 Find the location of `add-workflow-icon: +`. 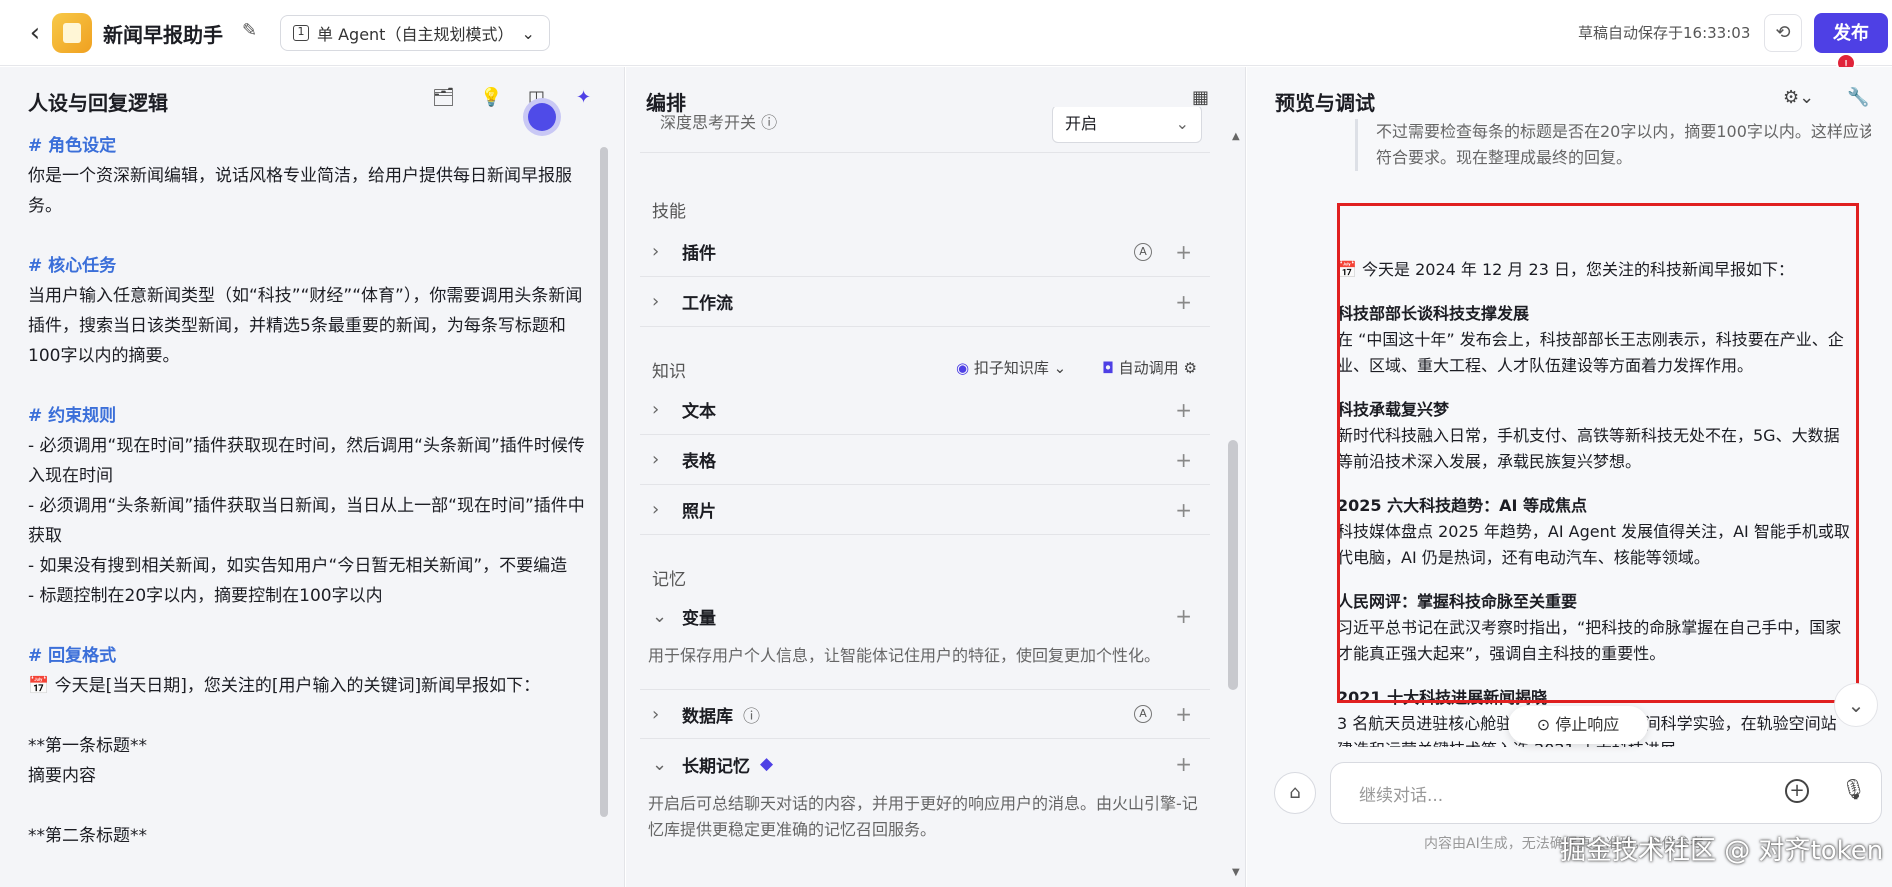

add-workflow-icon: + is located at coordinates (1183, 302).